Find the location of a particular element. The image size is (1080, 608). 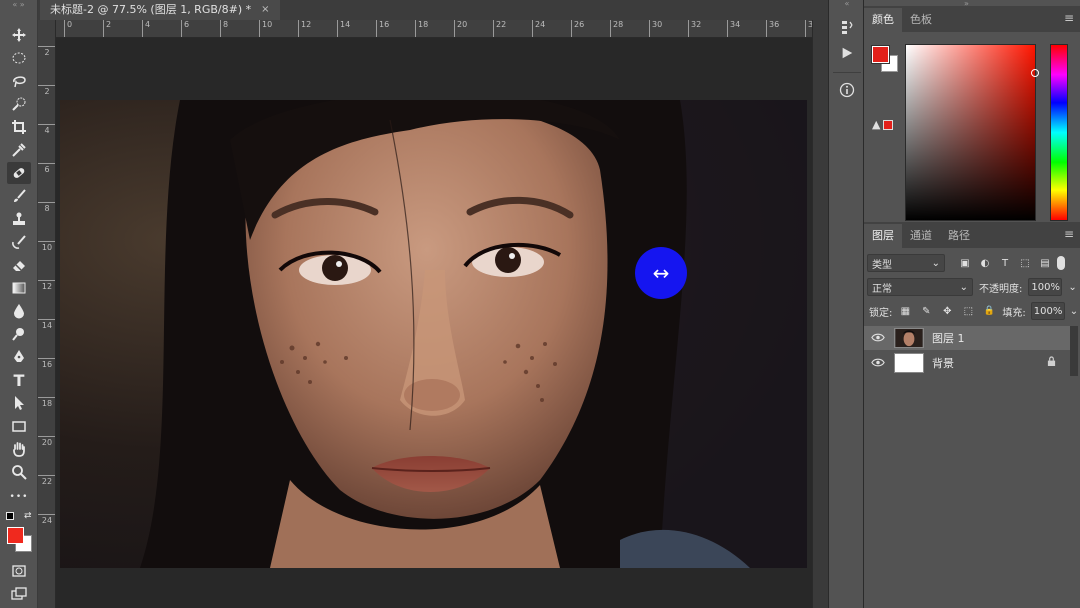

lock-transparent-icon: ▦ is located at coordinates (905, 311).